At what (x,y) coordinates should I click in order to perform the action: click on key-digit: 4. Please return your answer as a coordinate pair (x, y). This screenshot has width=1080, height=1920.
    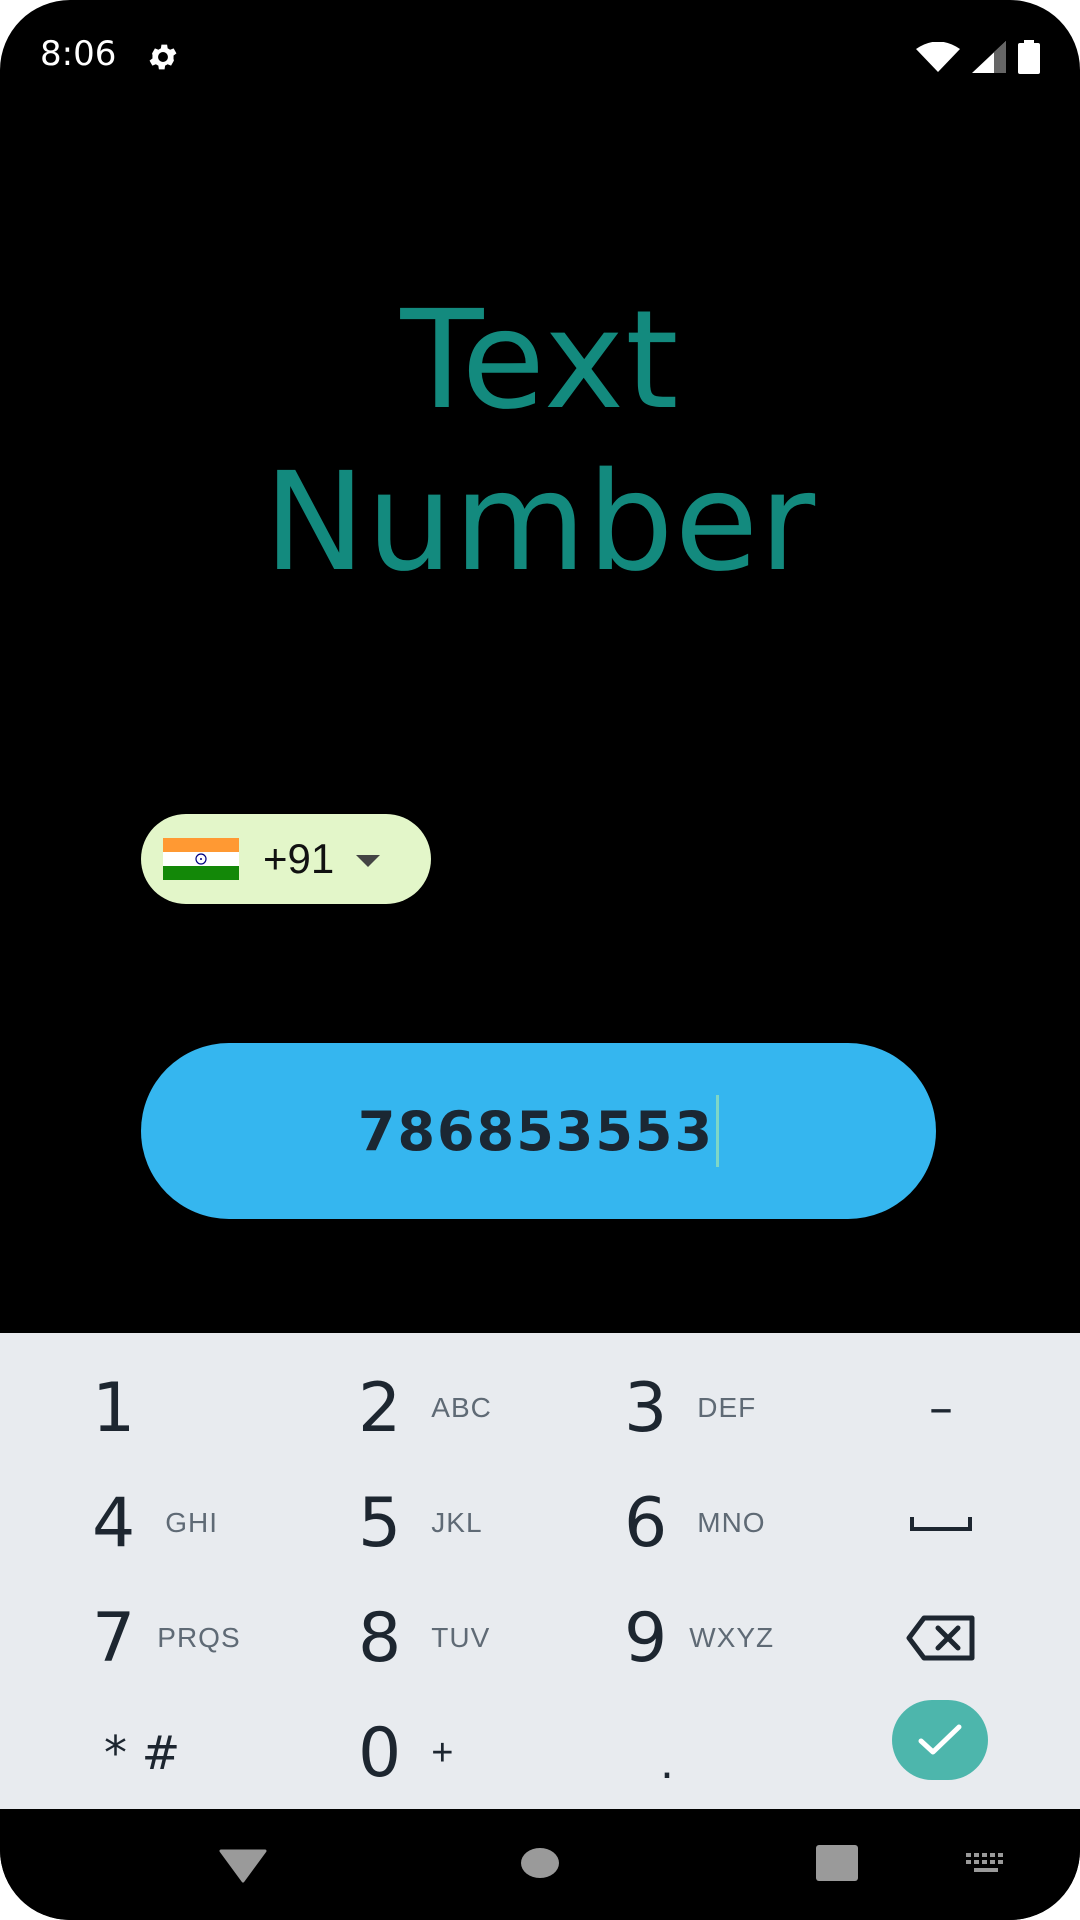
    Looking at the image, I should click on (114, 1523).